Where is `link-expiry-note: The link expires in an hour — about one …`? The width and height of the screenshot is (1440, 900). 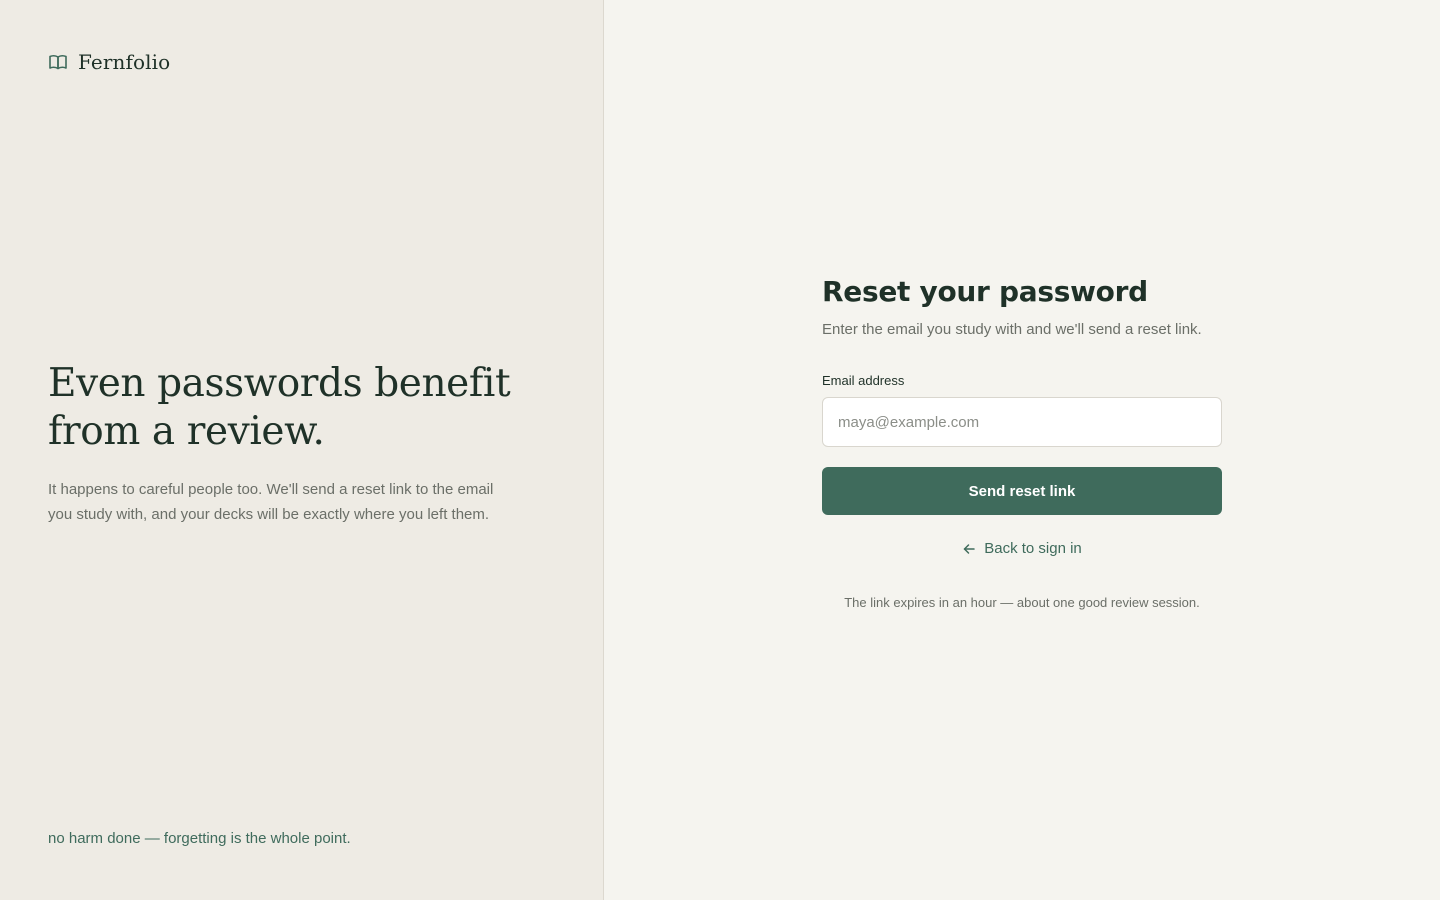
link-expiry-note: The link expires in an hour — about one … is located at coordinates (1022, 602).